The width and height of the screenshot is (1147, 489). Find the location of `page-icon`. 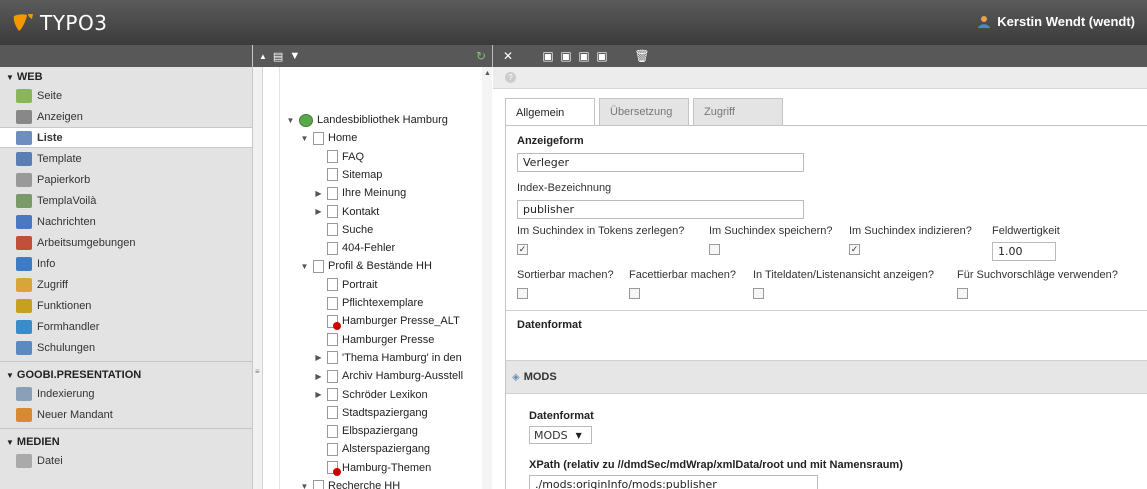

page-icon is located at coordinates (332, 193).